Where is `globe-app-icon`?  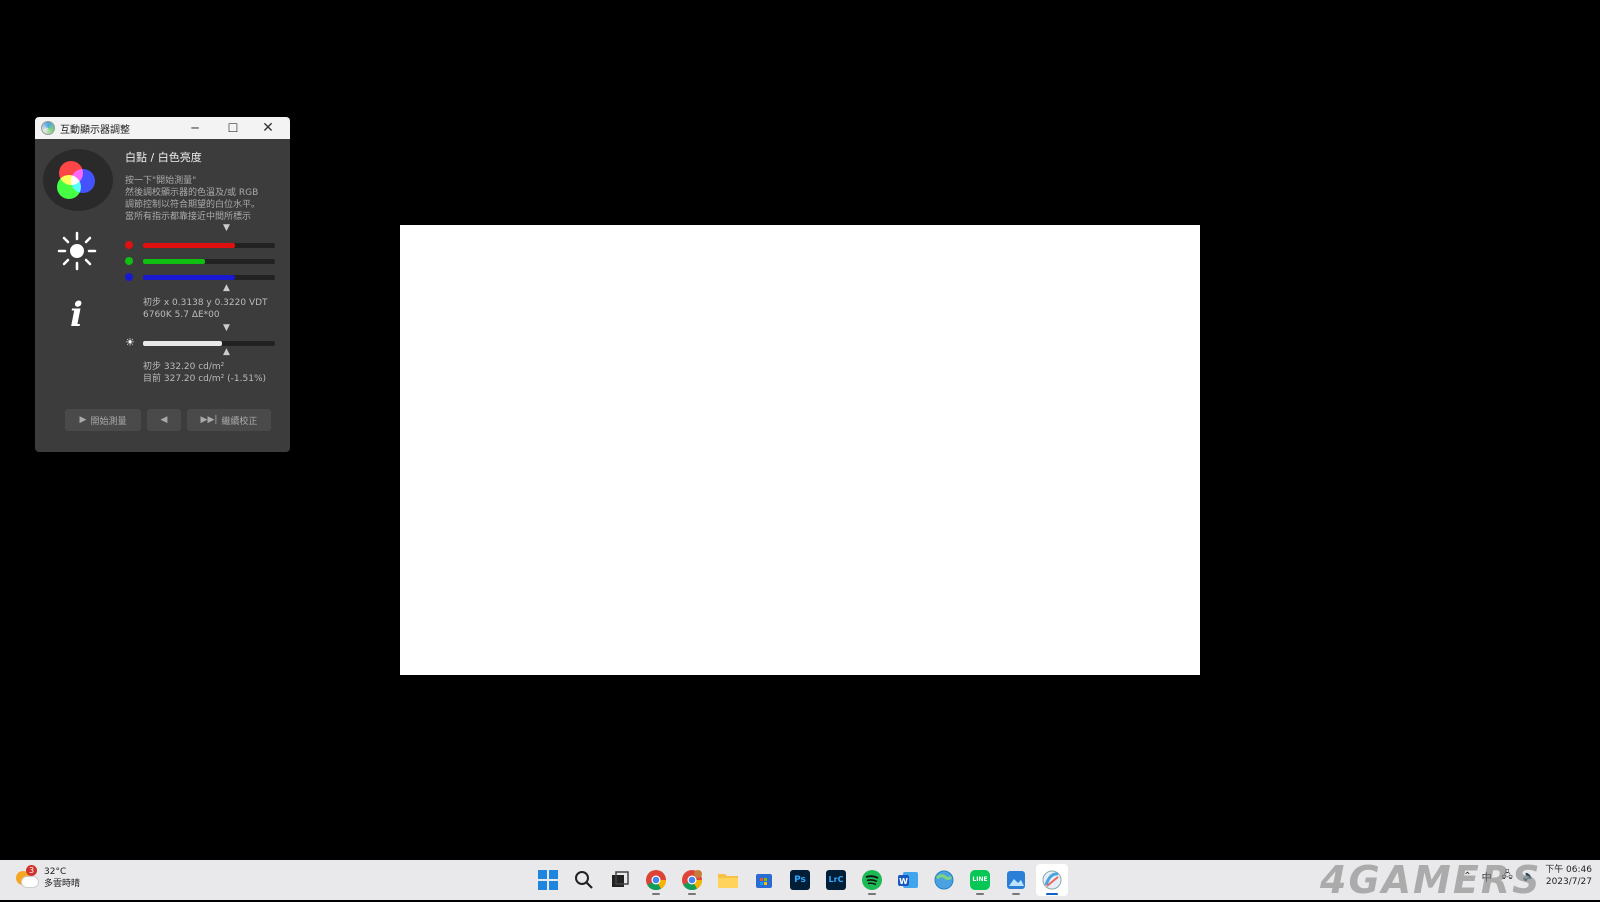 globe-app-icon is located at coordinates (944, 880).